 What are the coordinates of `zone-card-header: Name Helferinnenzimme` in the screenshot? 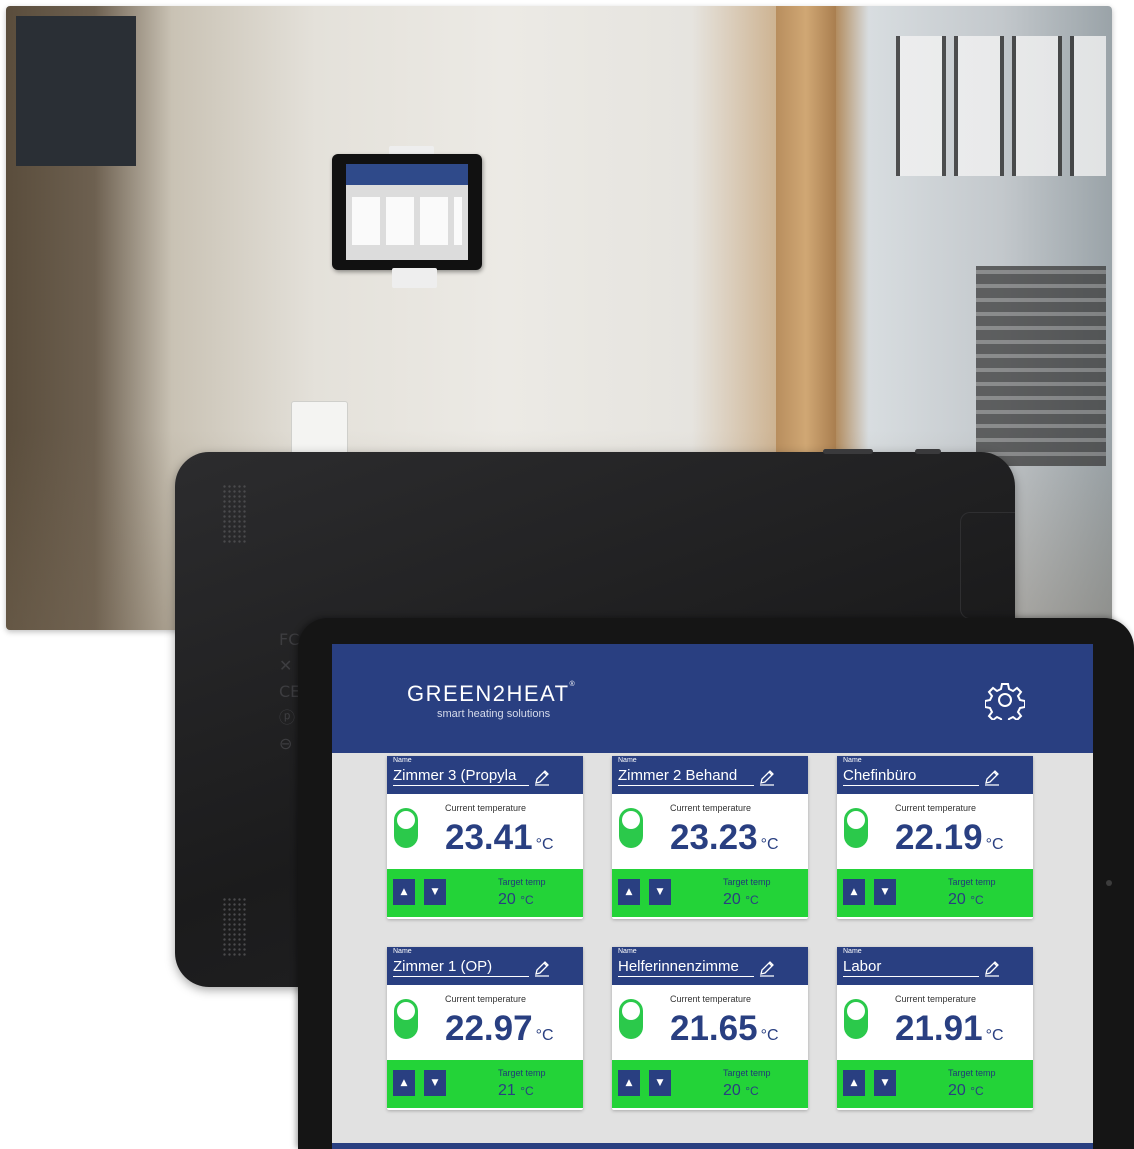 It's located at (710, 966).